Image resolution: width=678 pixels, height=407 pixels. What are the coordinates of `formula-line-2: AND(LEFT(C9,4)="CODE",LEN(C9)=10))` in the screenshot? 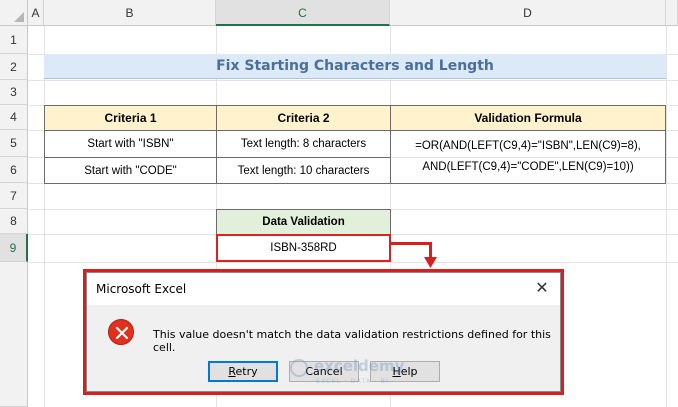 It's located at (528, 167).